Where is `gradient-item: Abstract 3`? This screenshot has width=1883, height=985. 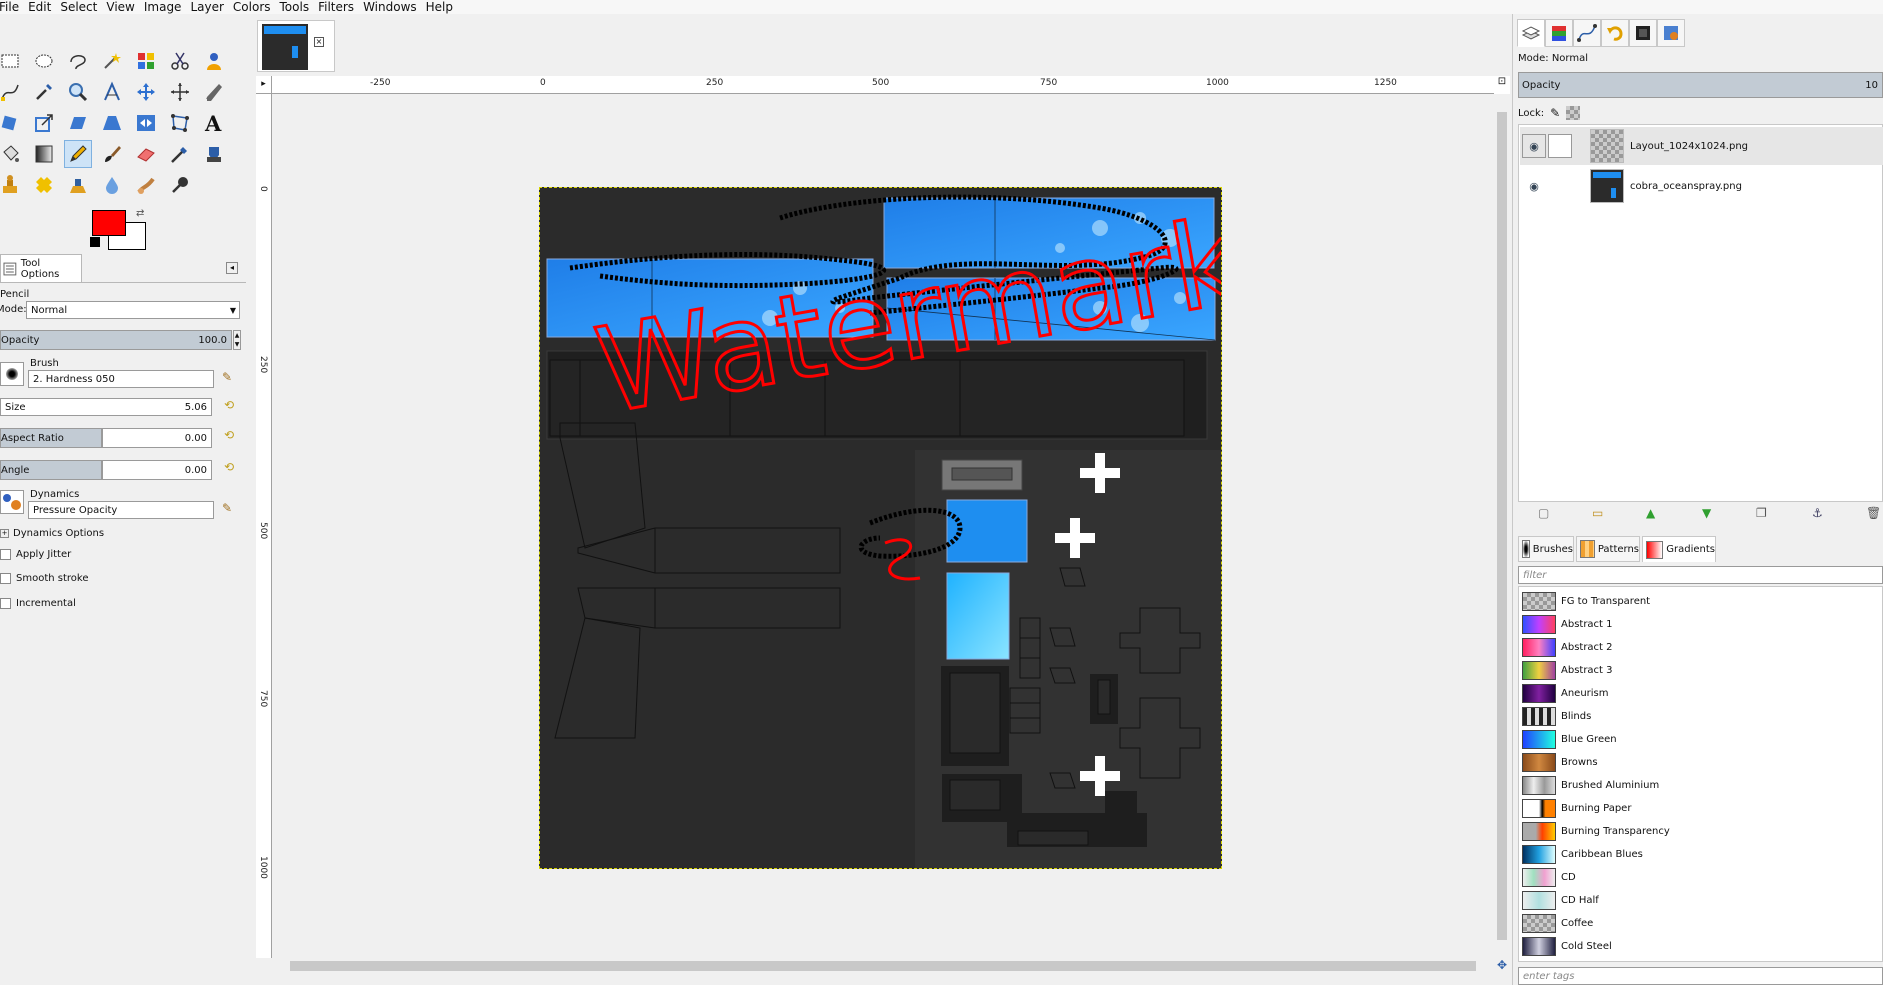 gradient-item: Abstract 3 is located at coordinates (1702, 670).